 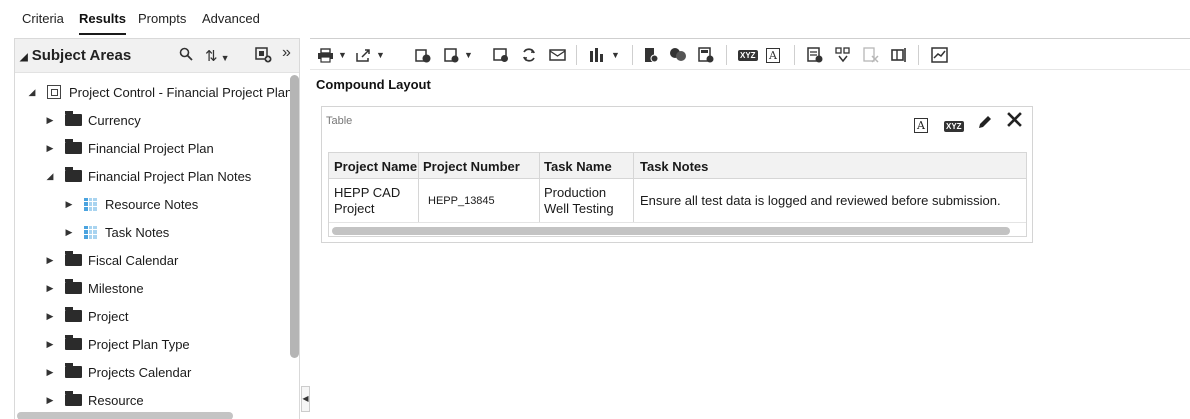 I want to click on add-column-button, so click(x=815, y=55).